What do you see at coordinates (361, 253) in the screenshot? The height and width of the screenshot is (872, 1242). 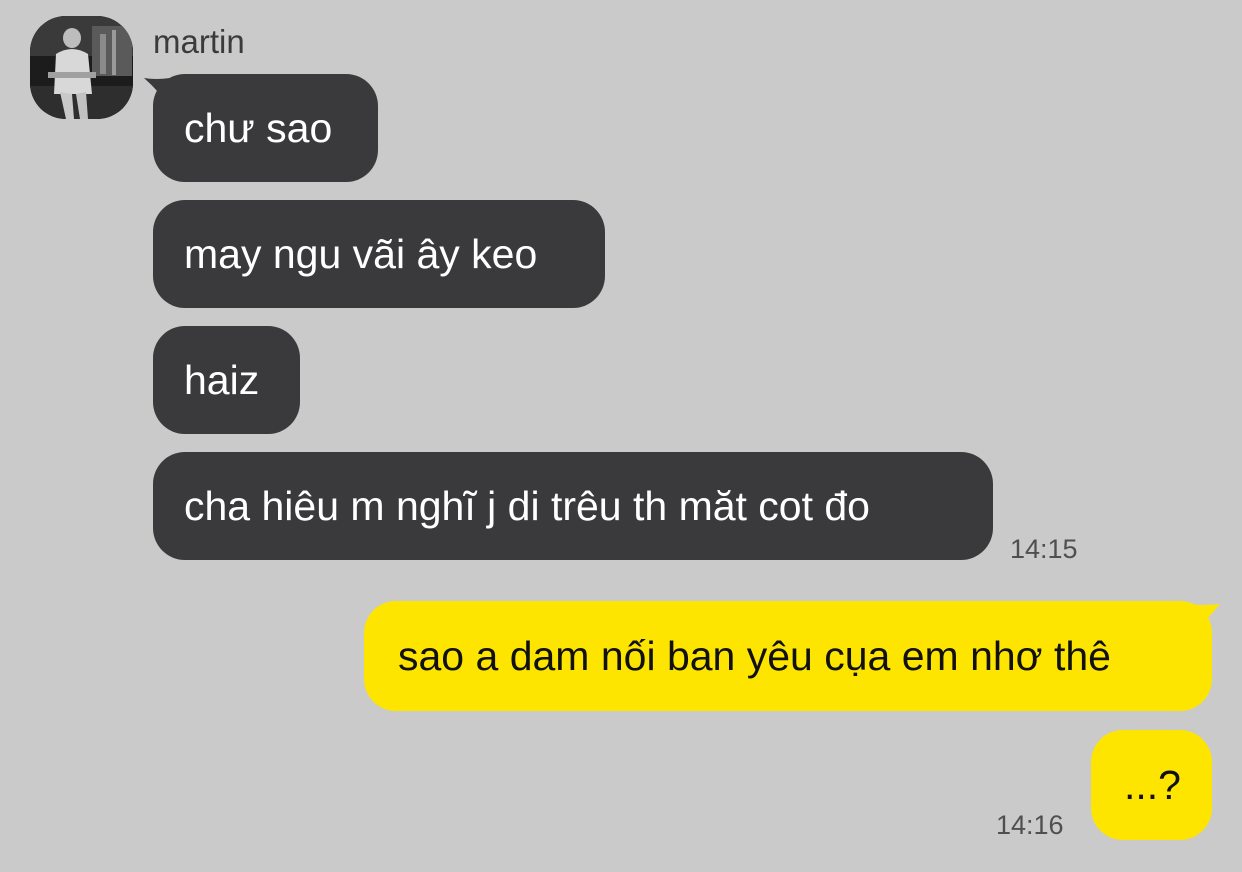 I see `message-text: may ngu vãi ây keo` at bounding box center [361, 253].